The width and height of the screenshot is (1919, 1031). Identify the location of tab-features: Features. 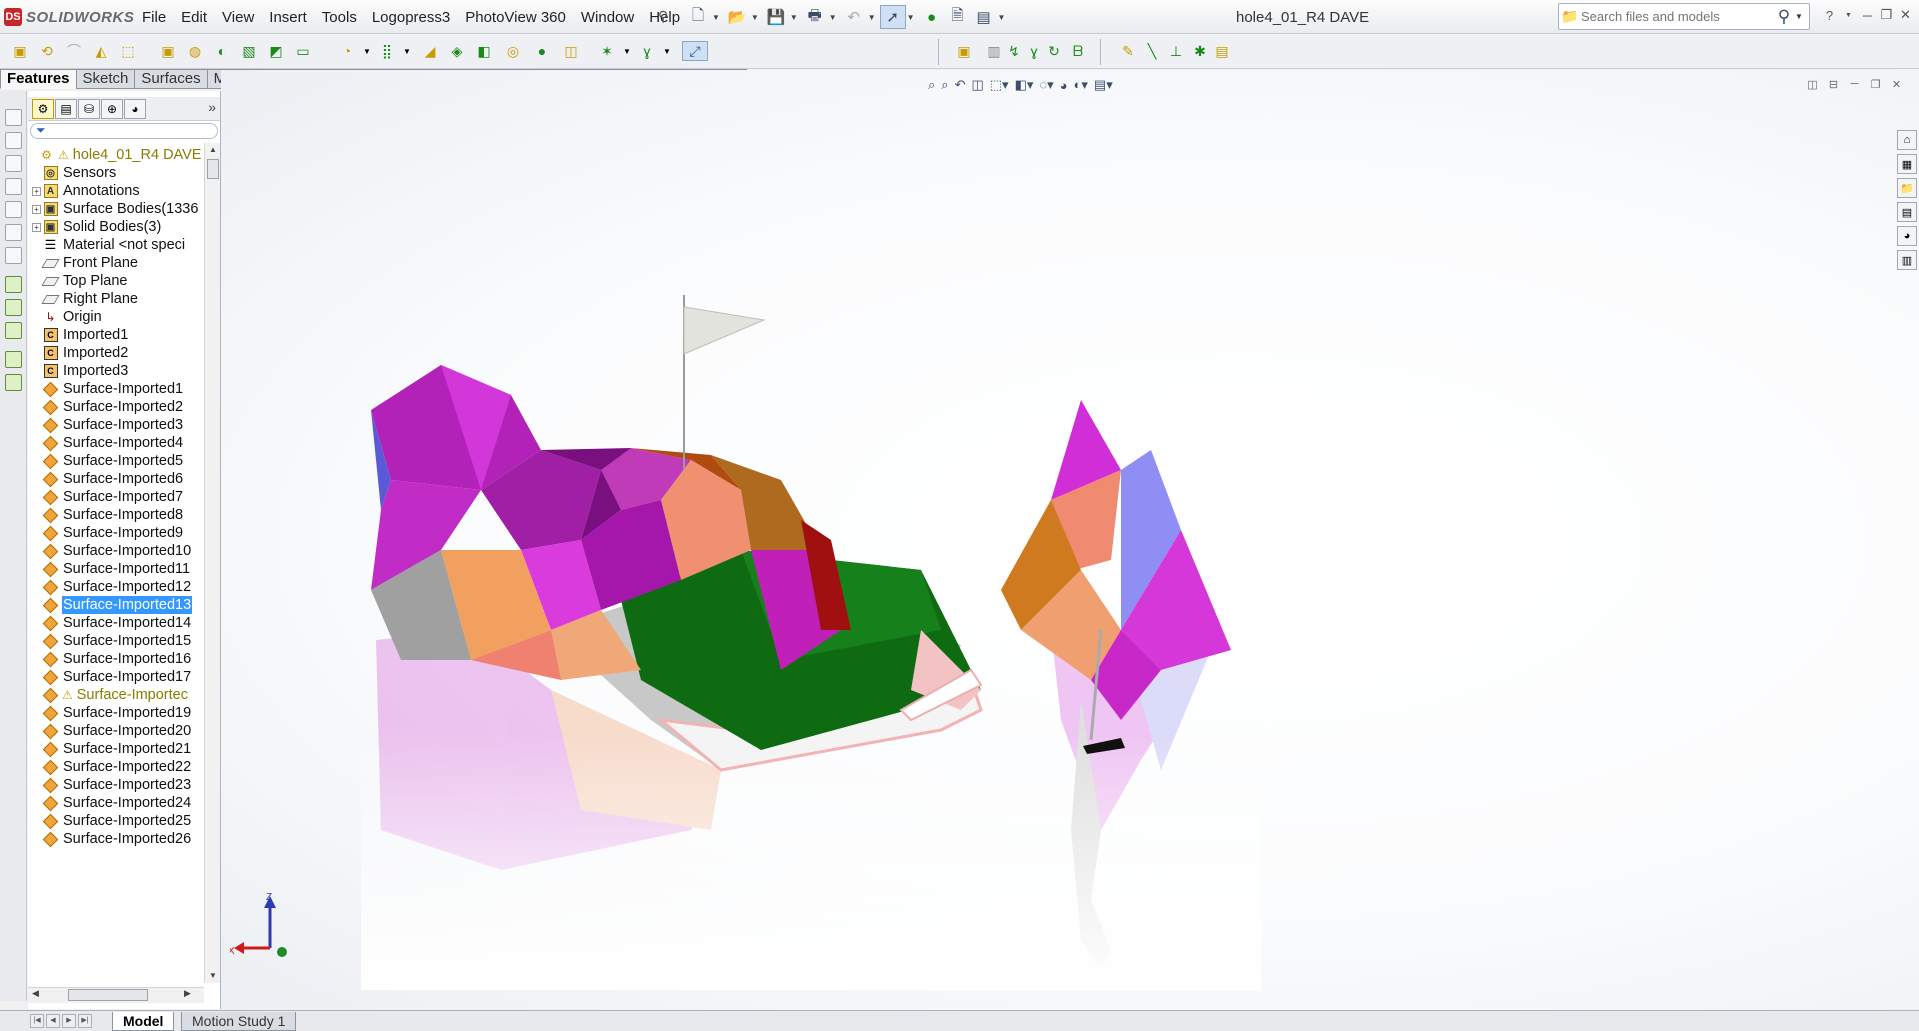
(38, 79).